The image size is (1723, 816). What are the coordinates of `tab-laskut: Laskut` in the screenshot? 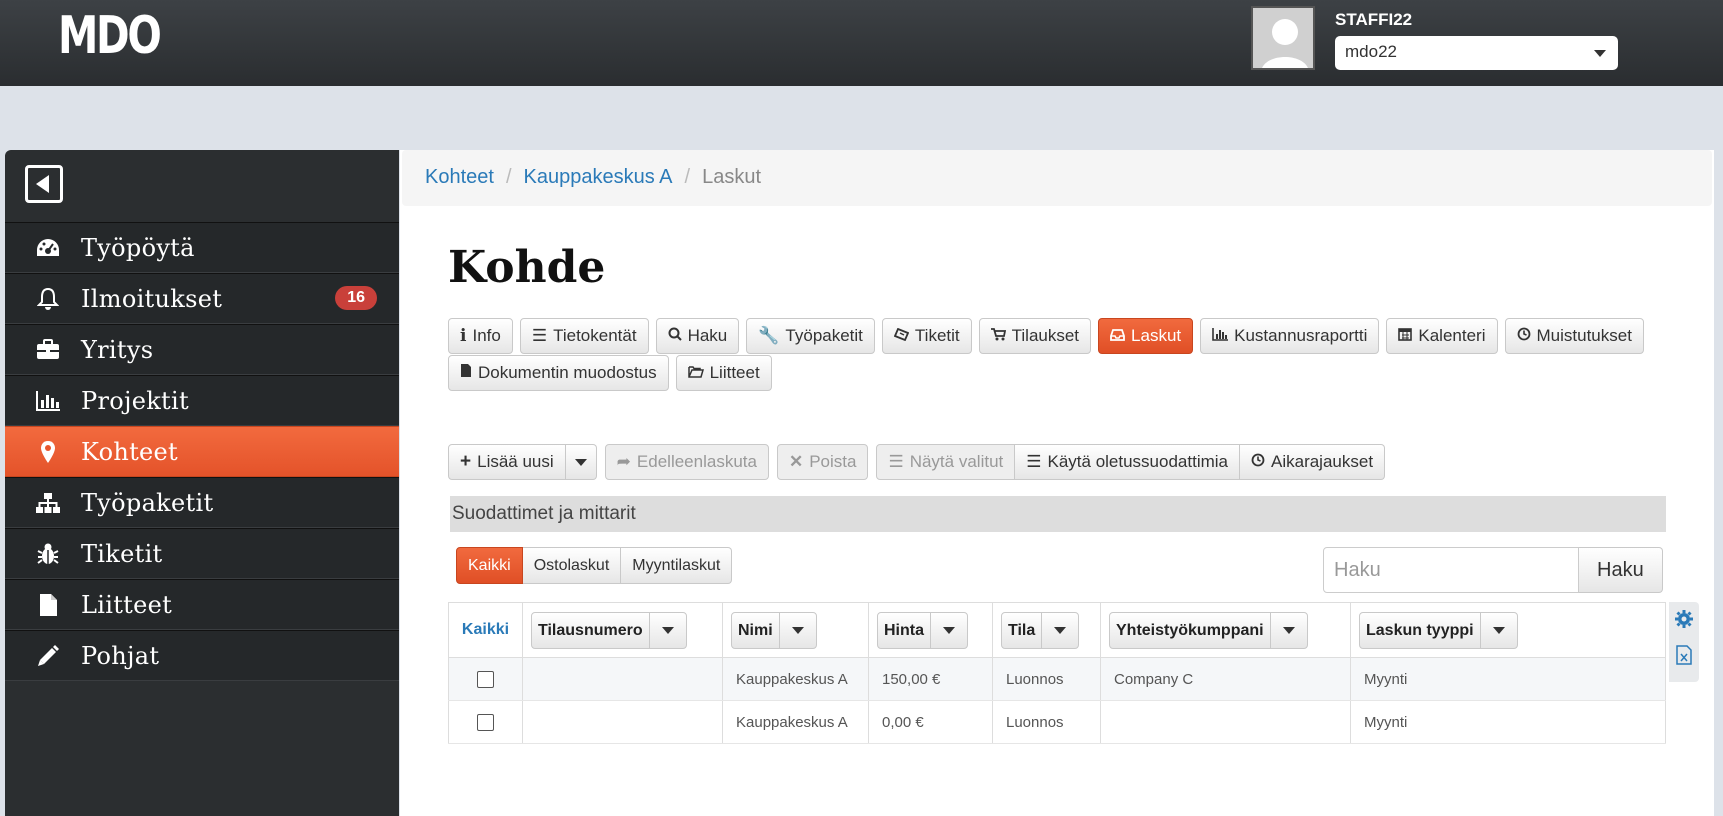 It's located at (1146, 336).